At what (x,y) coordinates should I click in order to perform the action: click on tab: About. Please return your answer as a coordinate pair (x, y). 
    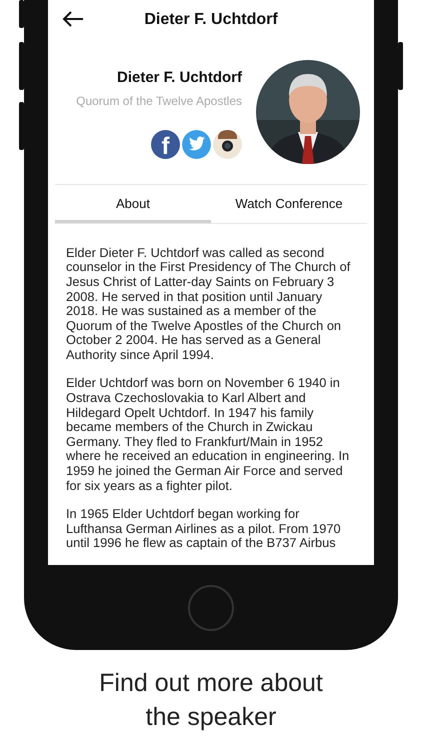
    Looking at the image, I should click on (133, 203).